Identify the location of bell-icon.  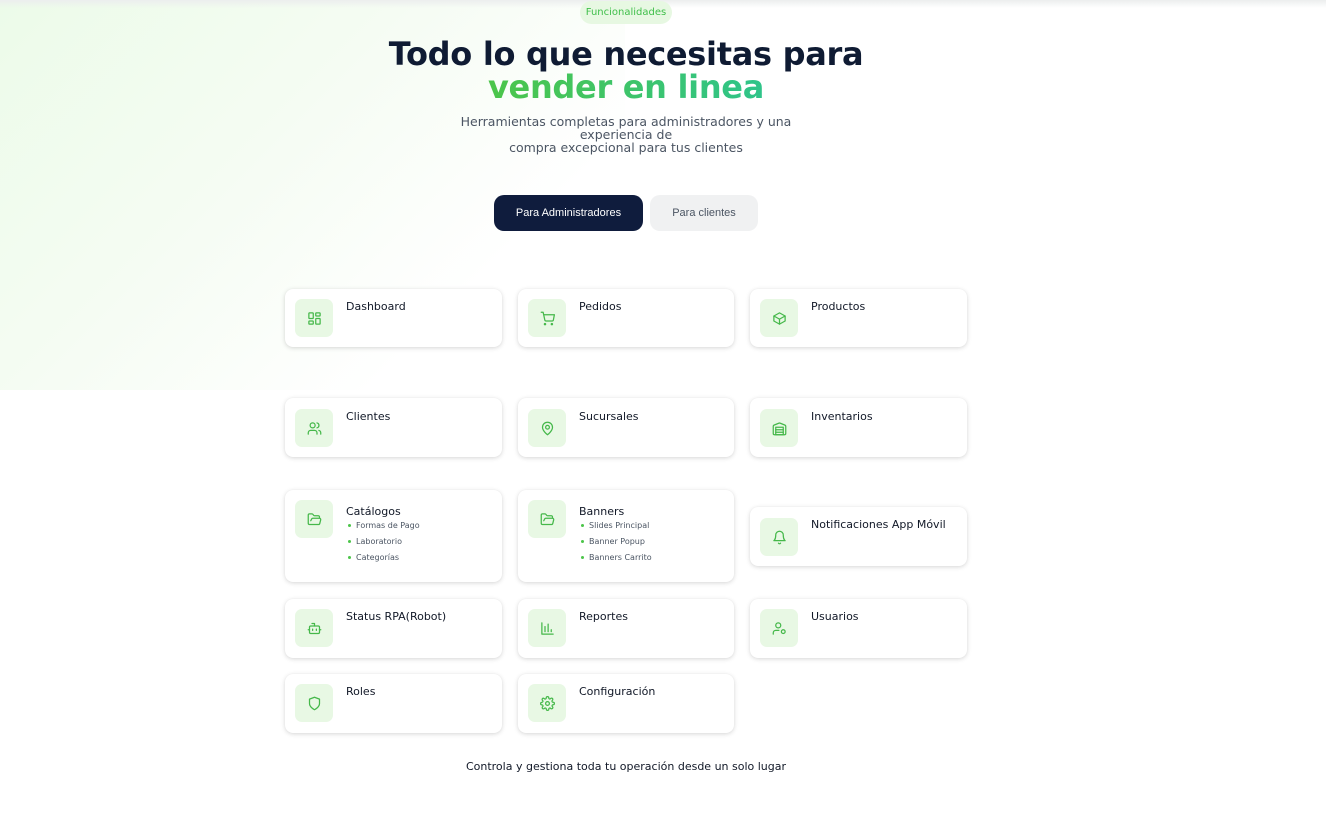
(779, 537).